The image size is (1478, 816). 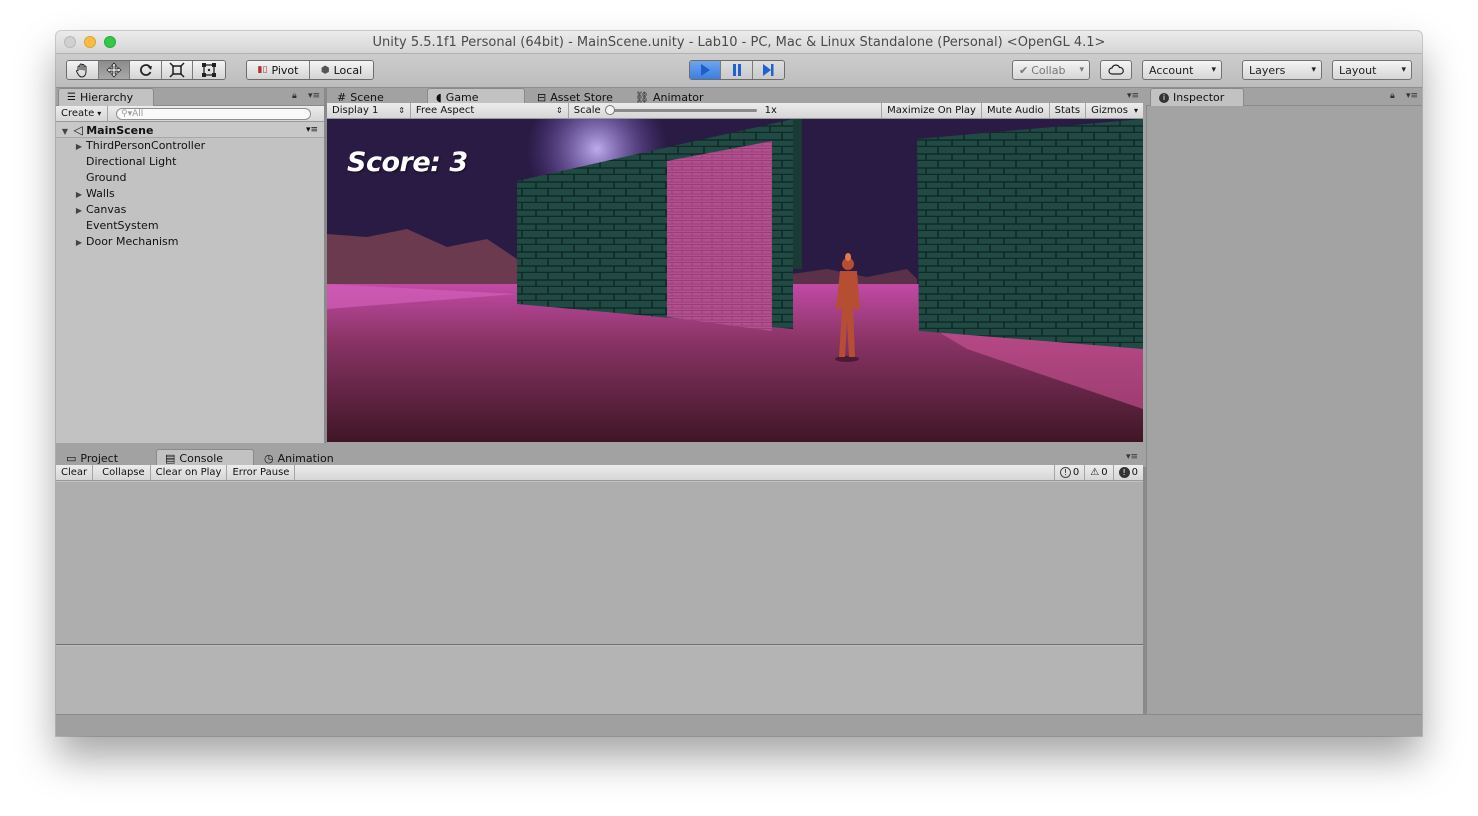 I want to click on display-dropdown: Display 1 ⇕, so click(x=369, y=110).